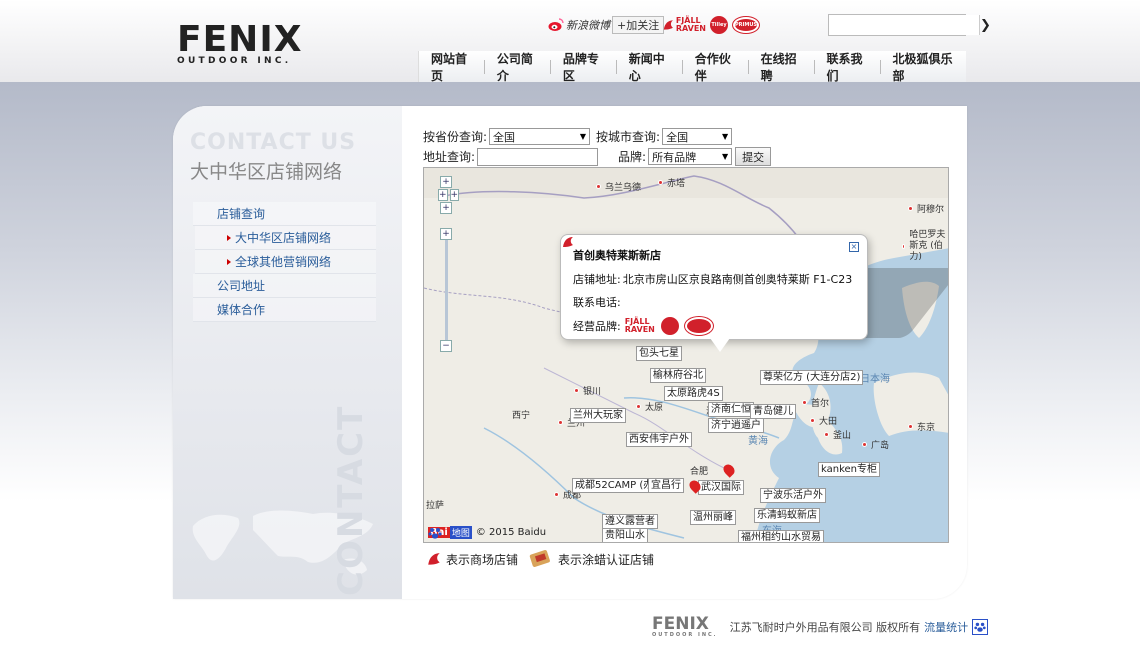  What do you see at coordinates (351, 500) in the screenshot?
I see `sidebar-vertical-watermark: CONTACT` at bounding box center [351, 500].